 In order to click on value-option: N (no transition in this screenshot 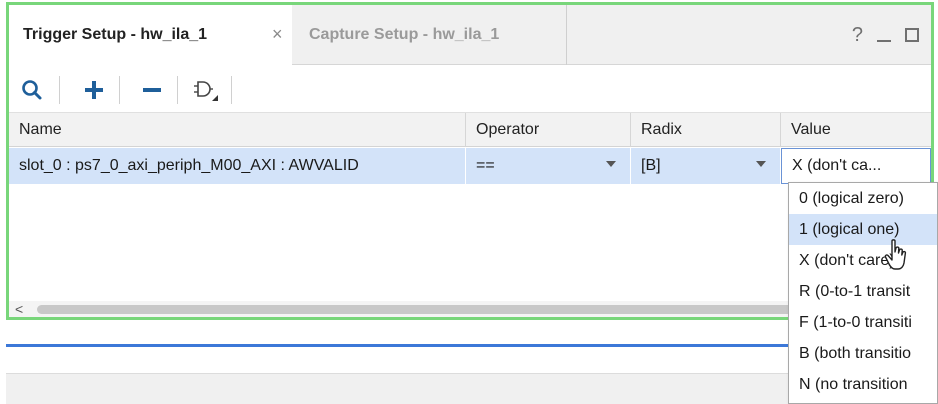, I will do `click(863, 384)`.